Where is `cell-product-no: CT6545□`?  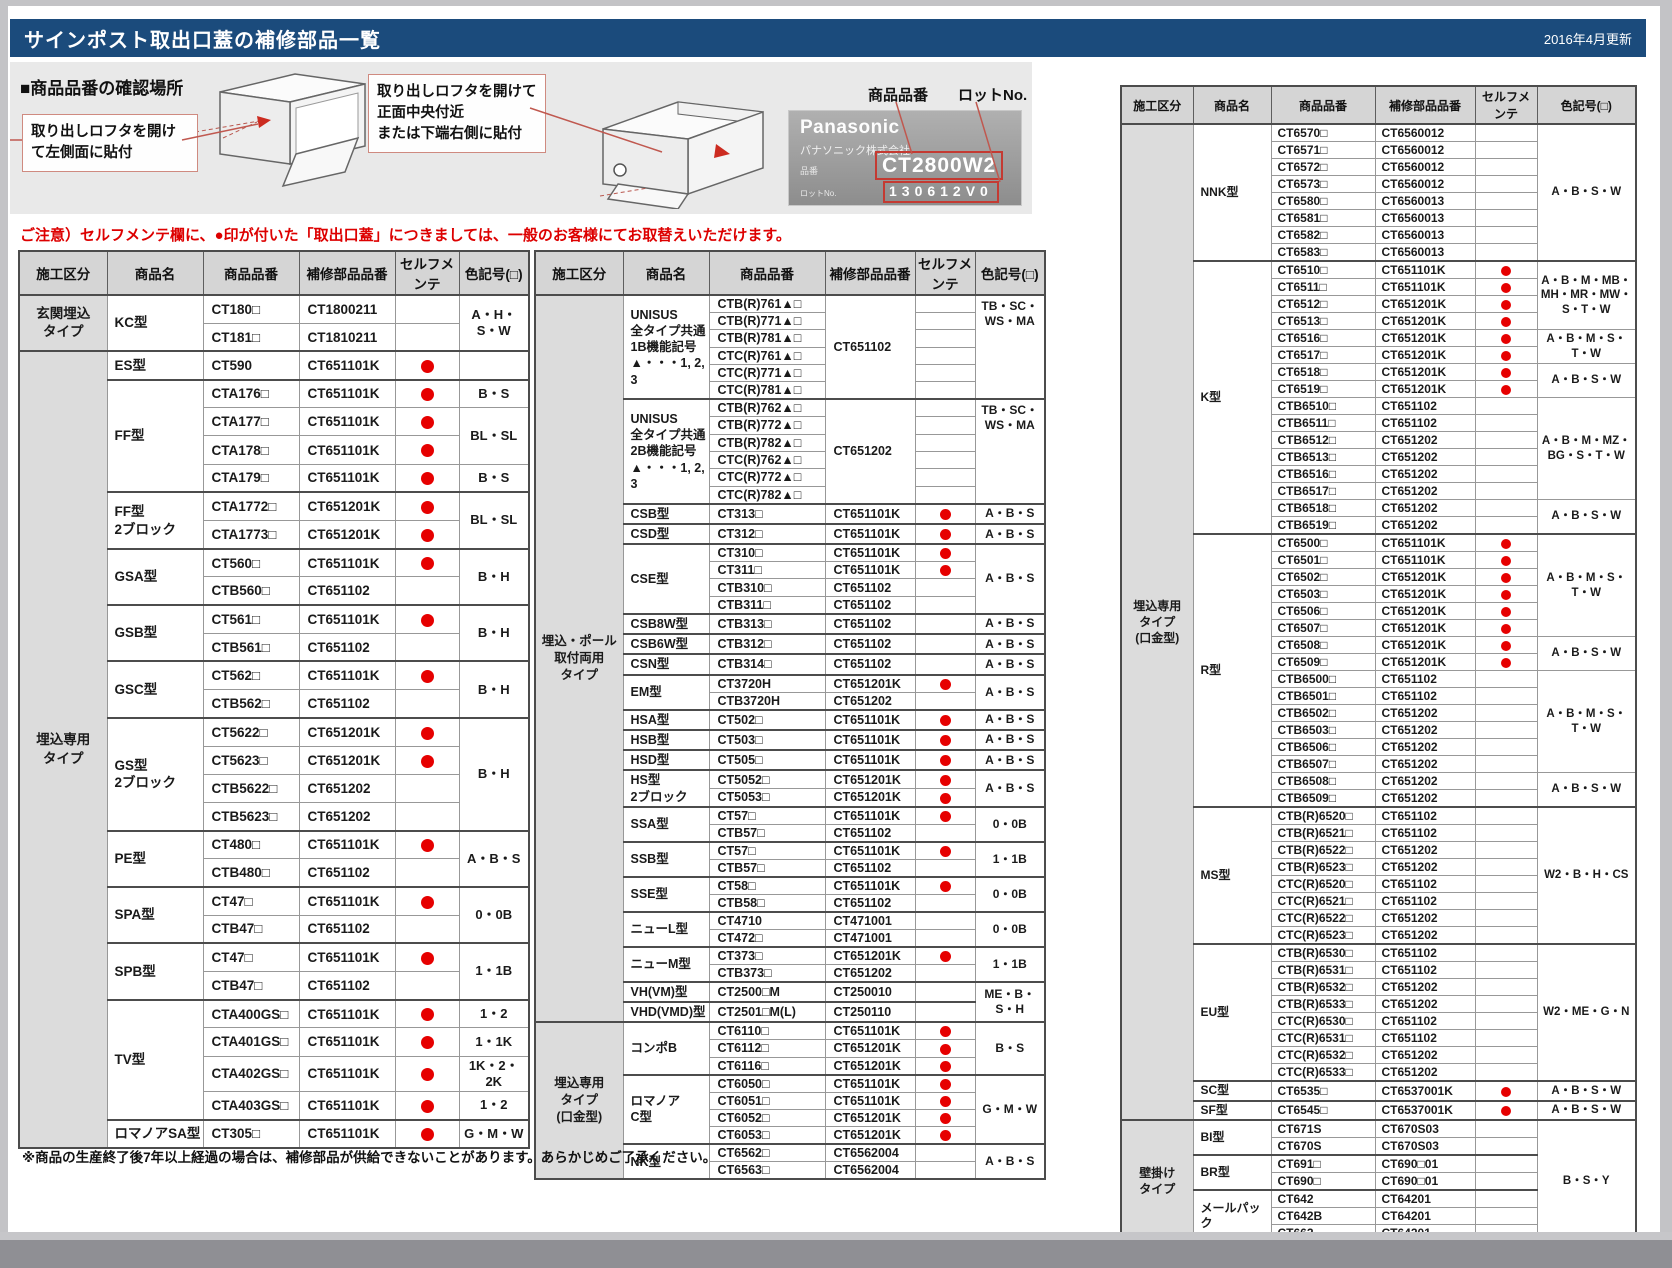
cell-product-no: CT6545□ is located at coordinates (1323, 1110).